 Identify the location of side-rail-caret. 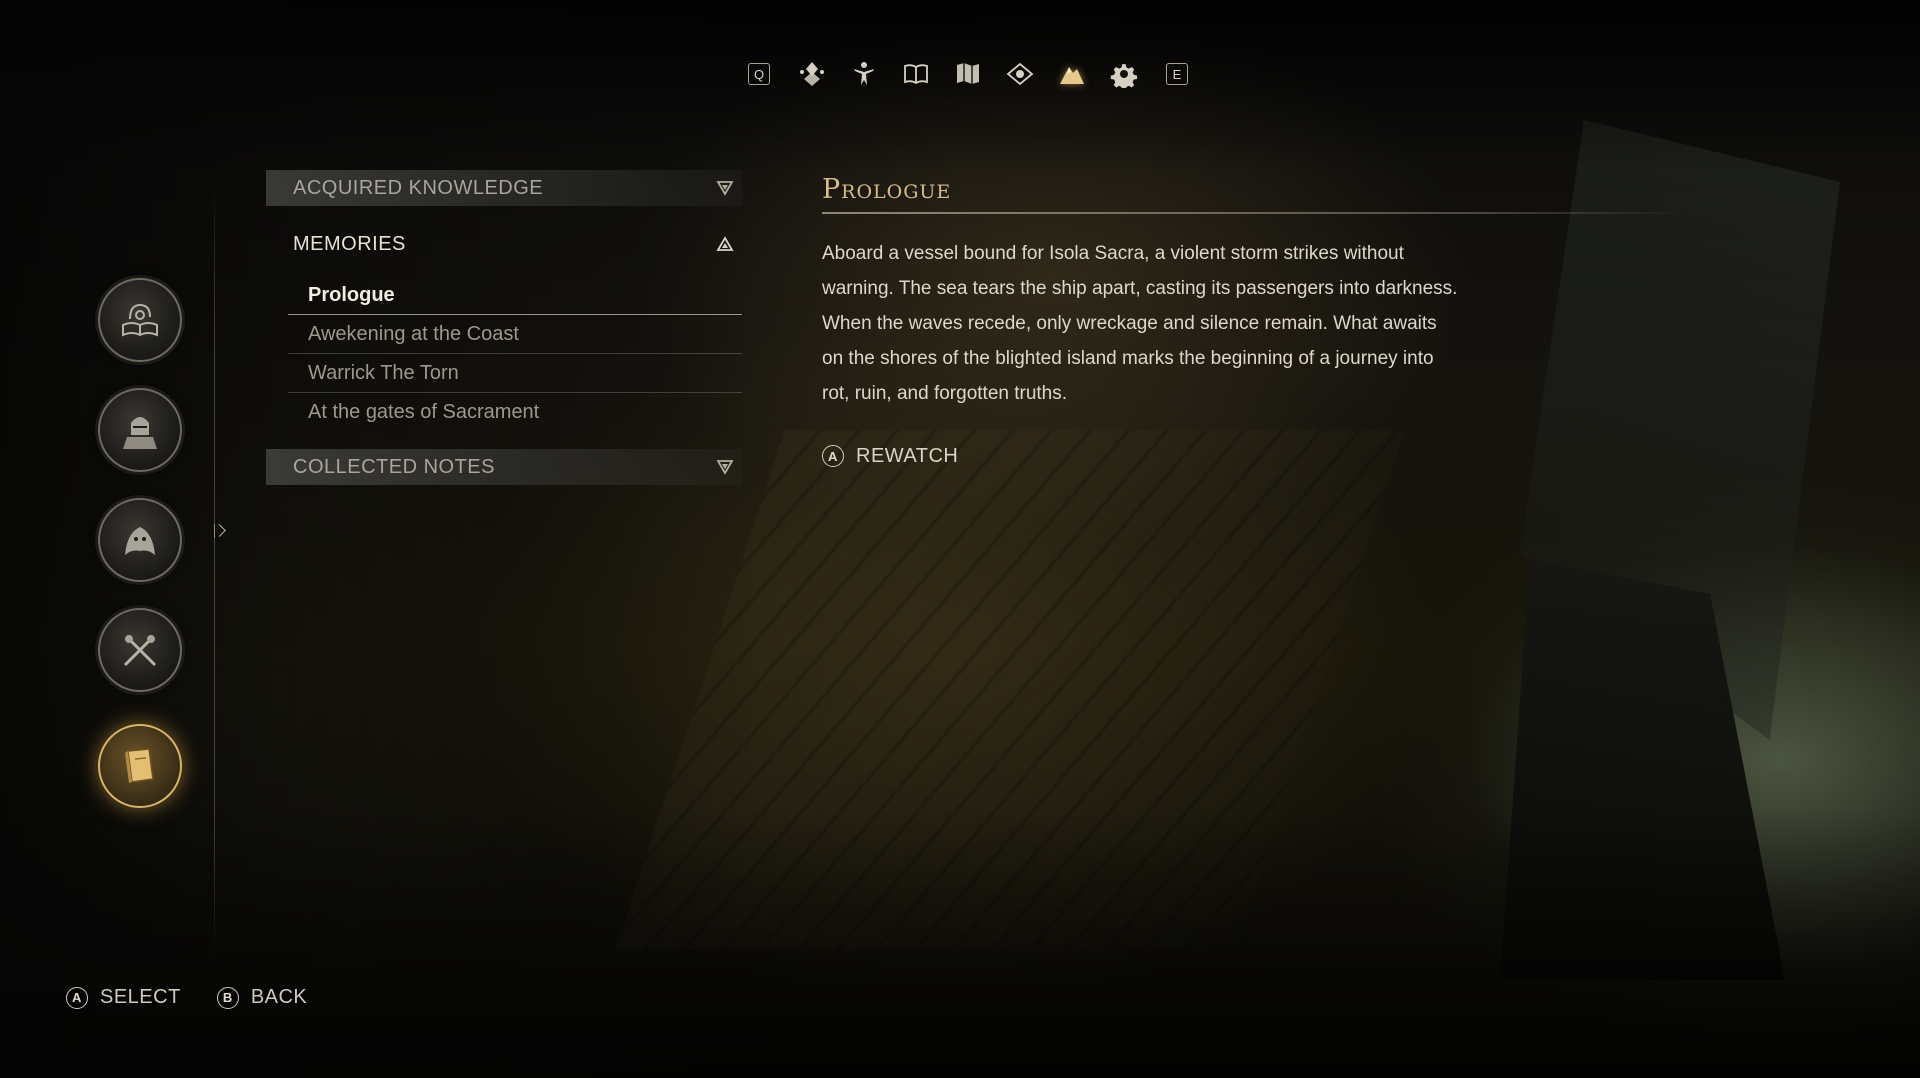
(219, 531).